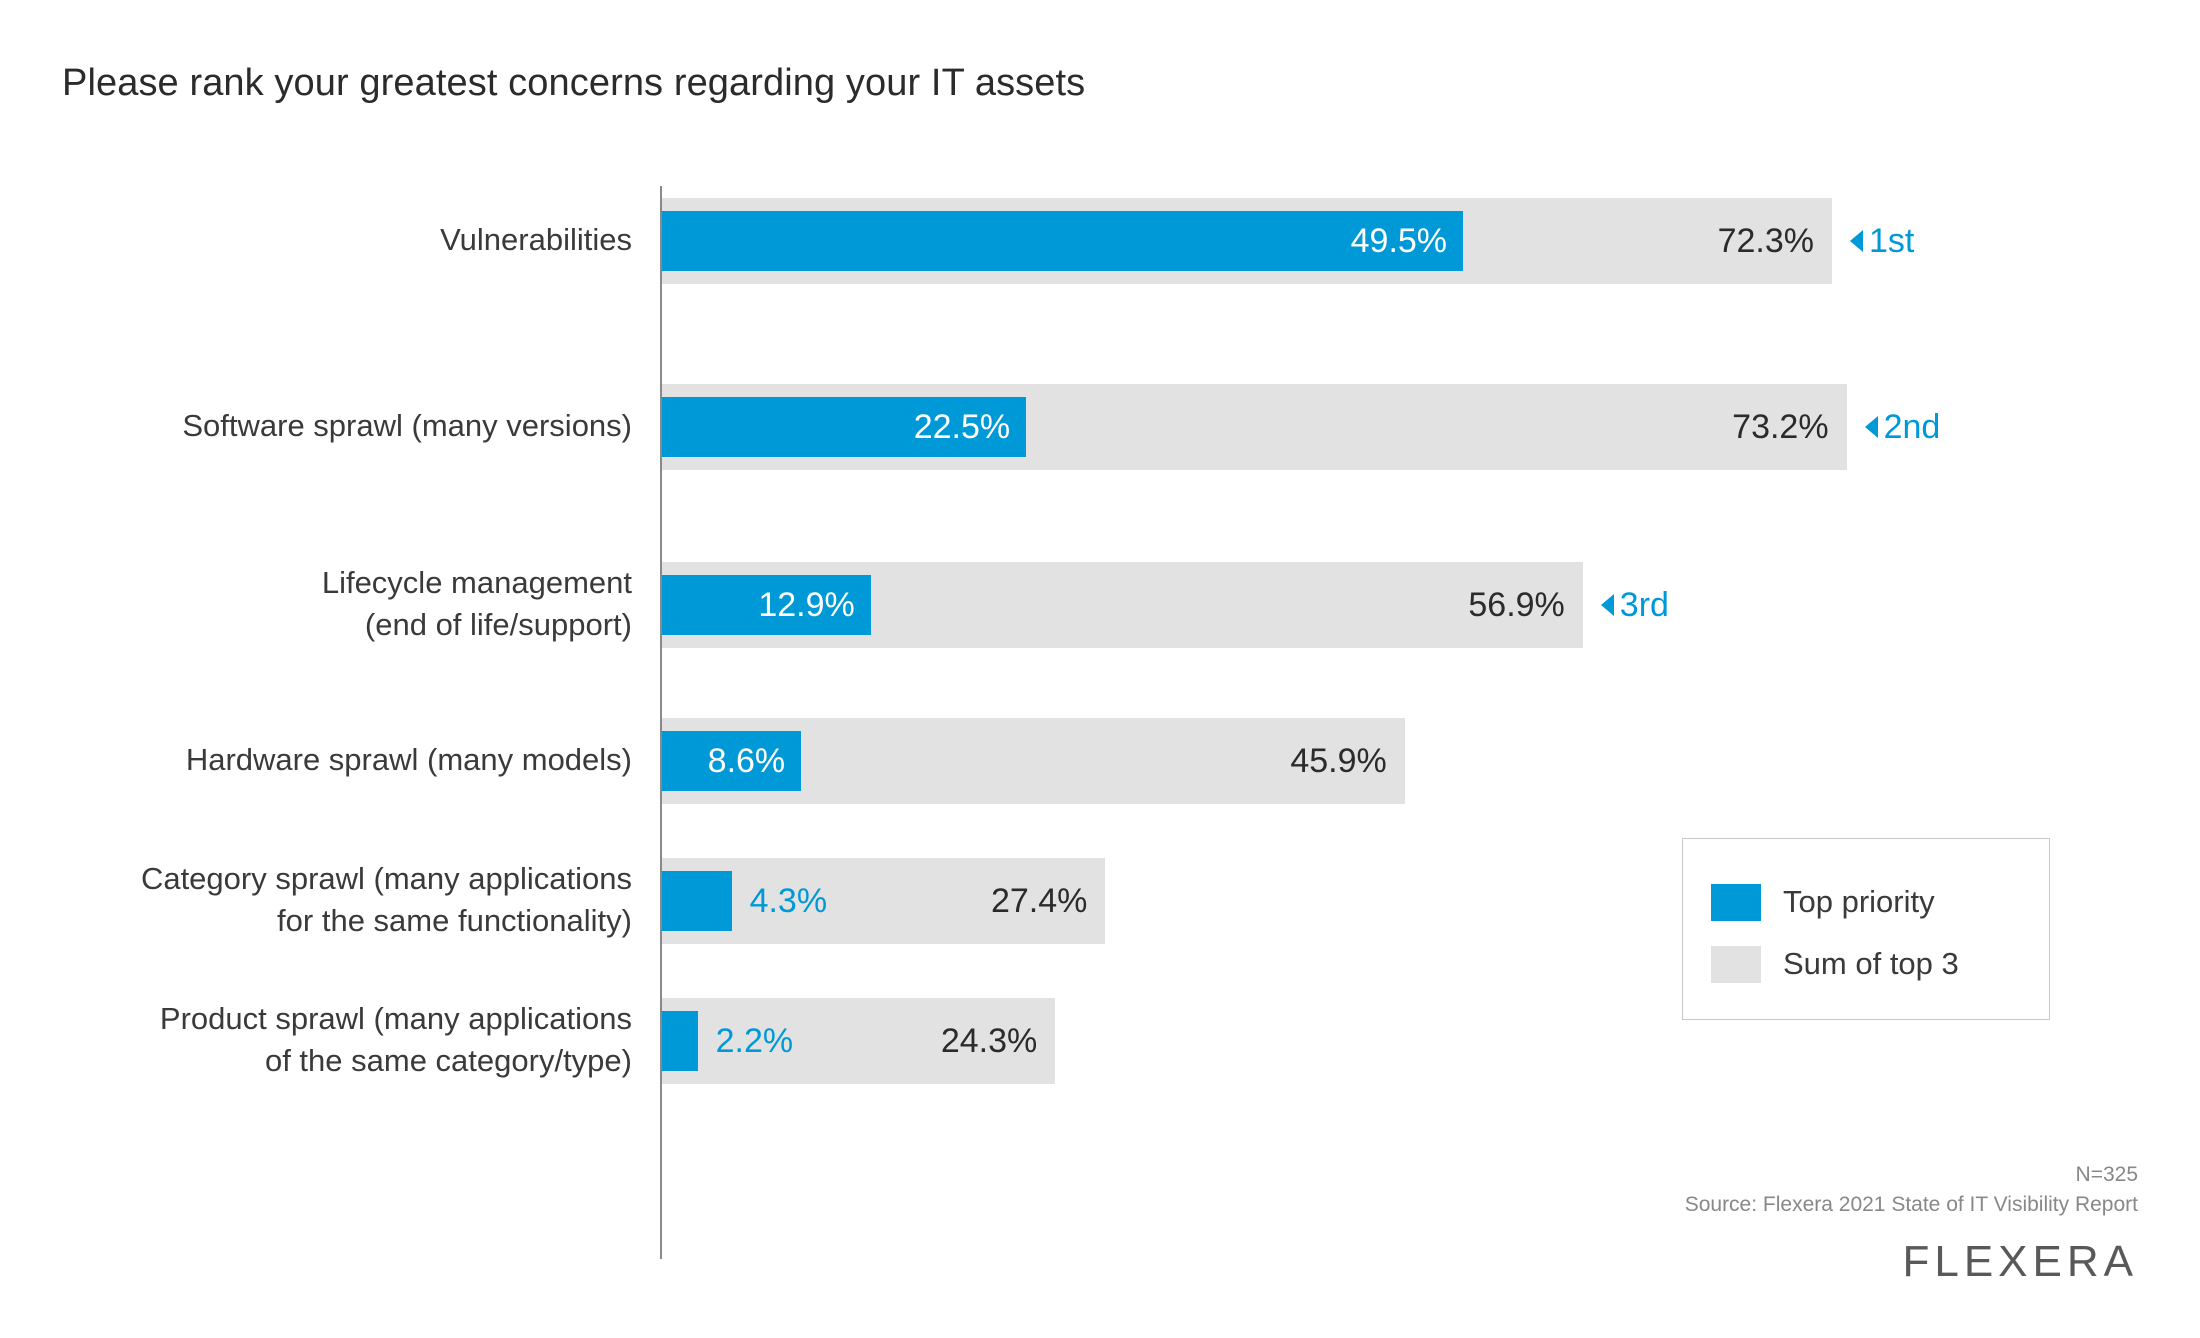  What do you see at coordinates (989, 1041) in the screenshot?
I see `bar-value-sum-of-top-3: 24.3%` at bounding box center [989, 1041].